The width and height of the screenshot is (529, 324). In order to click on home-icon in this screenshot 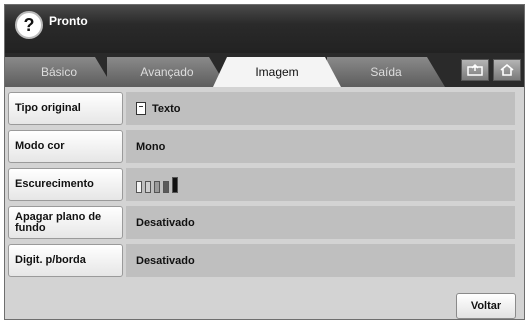, I will do `click(507, 70)`.